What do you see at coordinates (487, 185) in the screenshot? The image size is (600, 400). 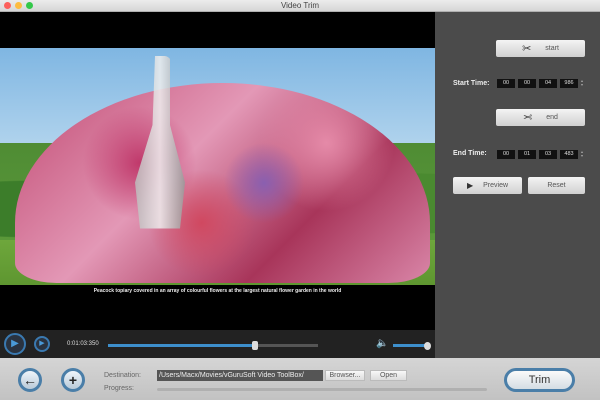 I see `preview-button: ▶ Preview` at bounding box center [487, 185].